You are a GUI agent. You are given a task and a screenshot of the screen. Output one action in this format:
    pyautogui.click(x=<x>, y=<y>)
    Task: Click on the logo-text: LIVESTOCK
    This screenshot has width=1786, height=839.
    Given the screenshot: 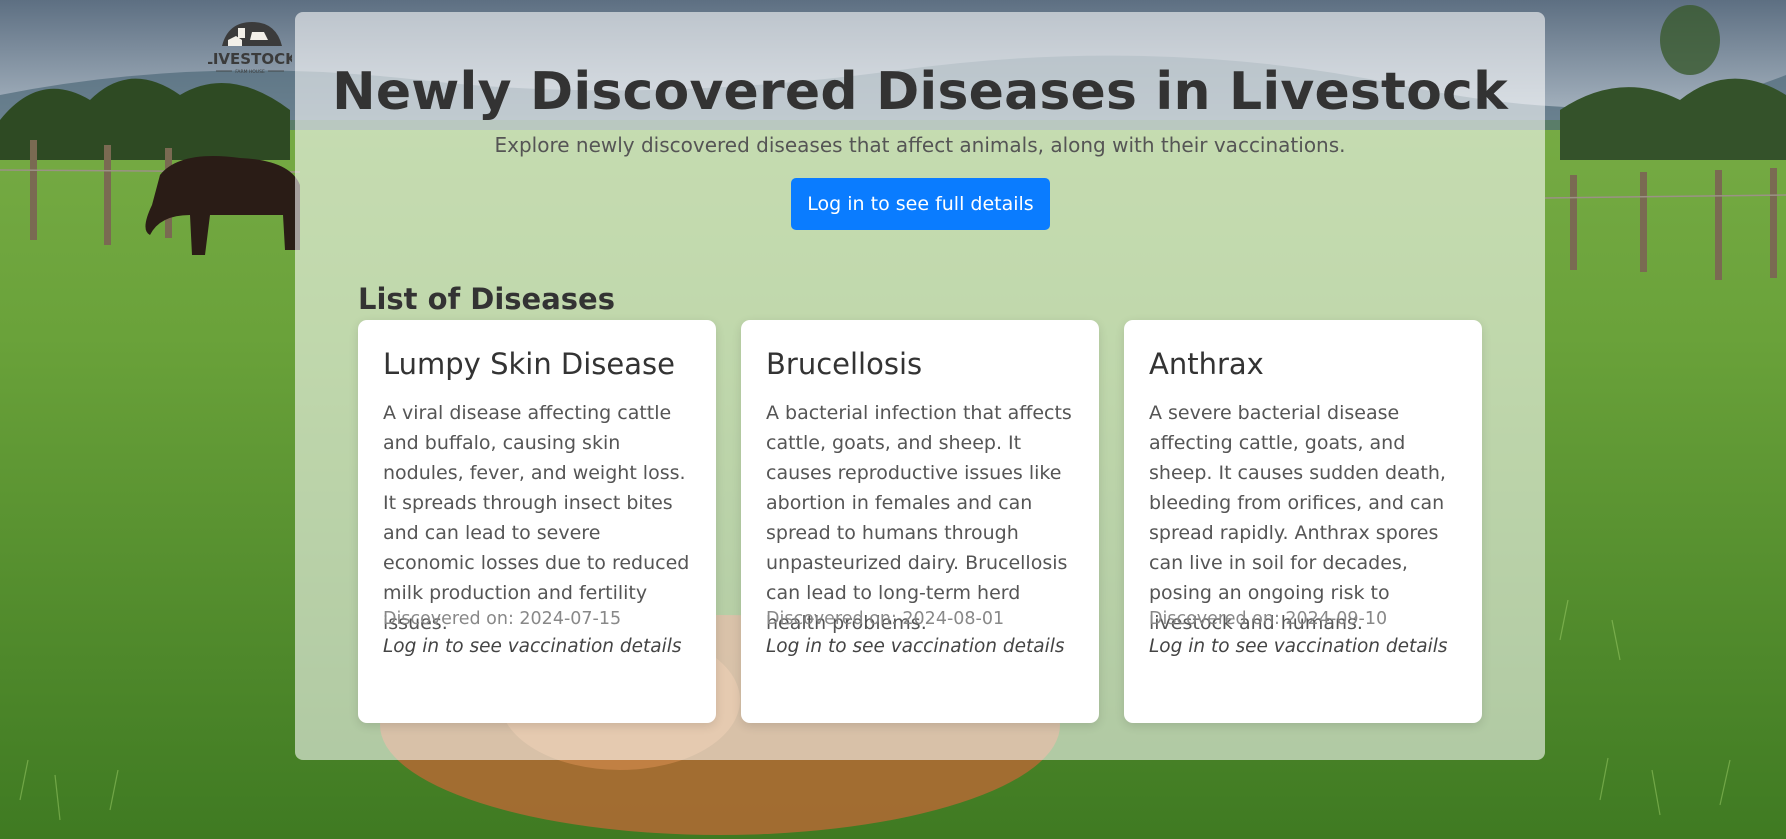 What is the action you would take?
    pyautogui.click(x=250, y=59)
    